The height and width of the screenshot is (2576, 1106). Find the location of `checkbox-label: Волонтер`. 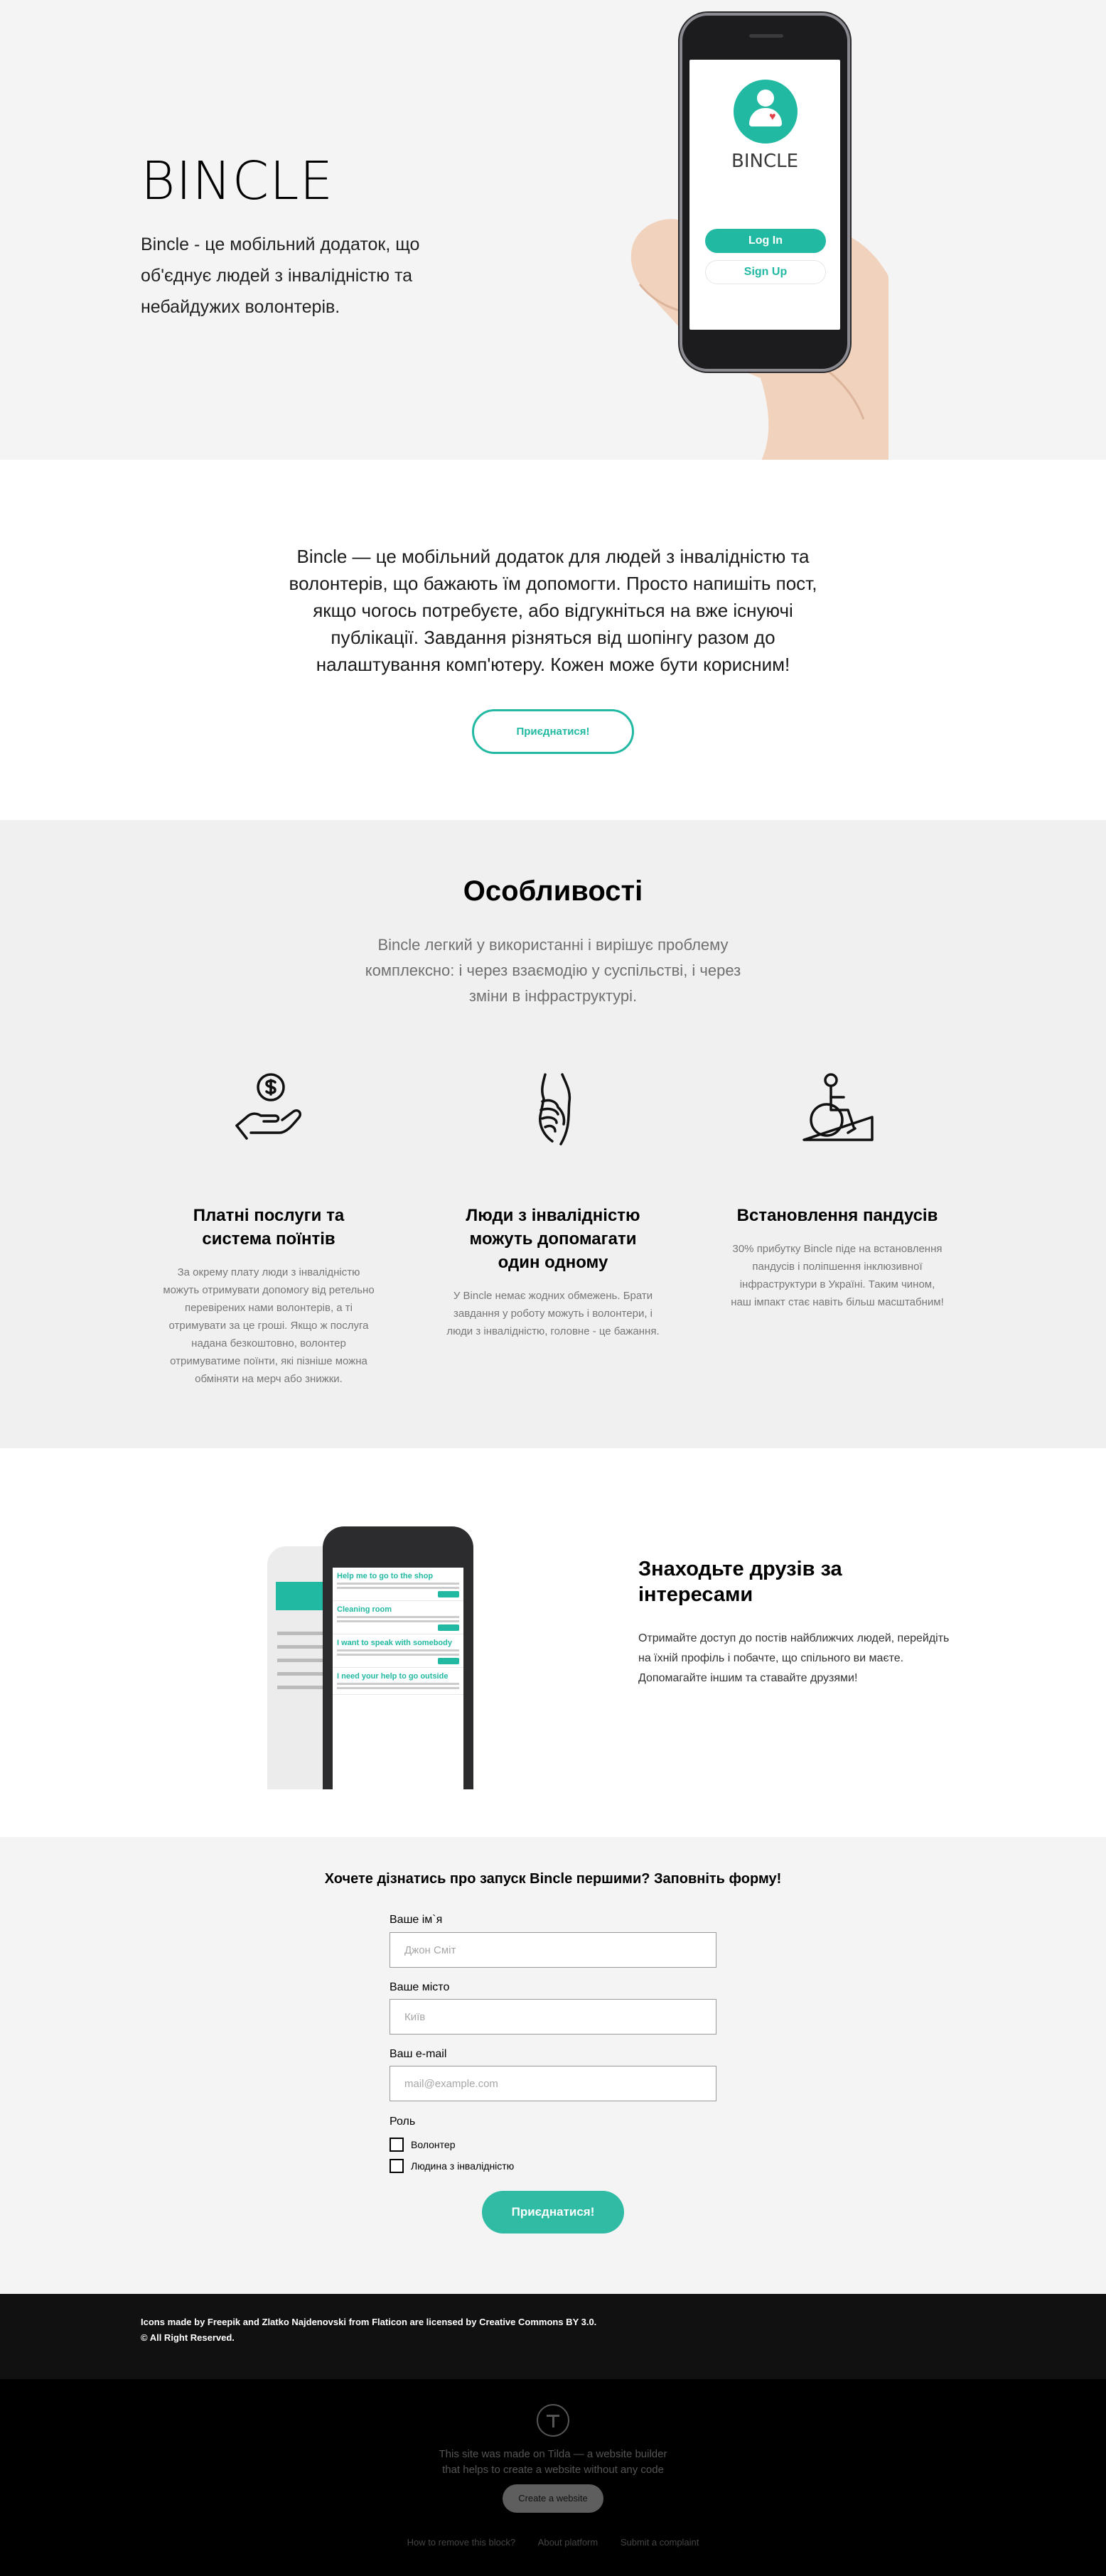

checkbox-label: Волонтер is located at coordinates (433, 2144).